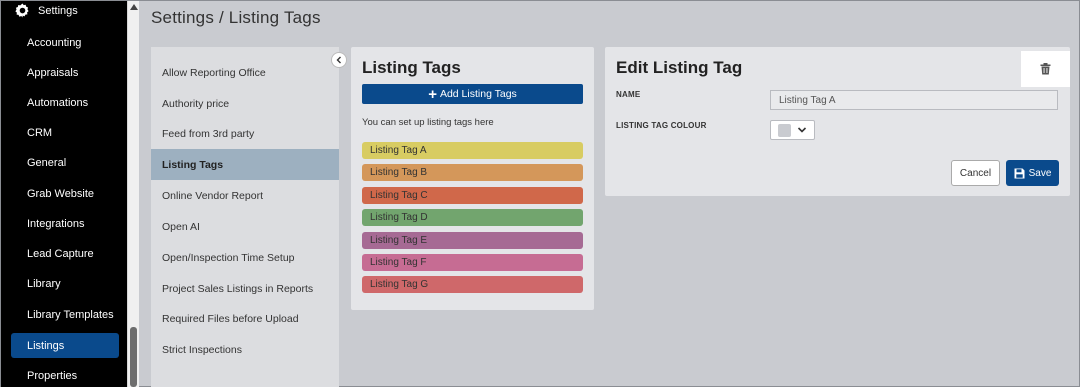 The height and width of the screenshot is (387, 1080). What do you see at coordinates (196, 103) in the screenshot?
I see `submenu-item-label: Authority price` at bounding box center [196, 103].